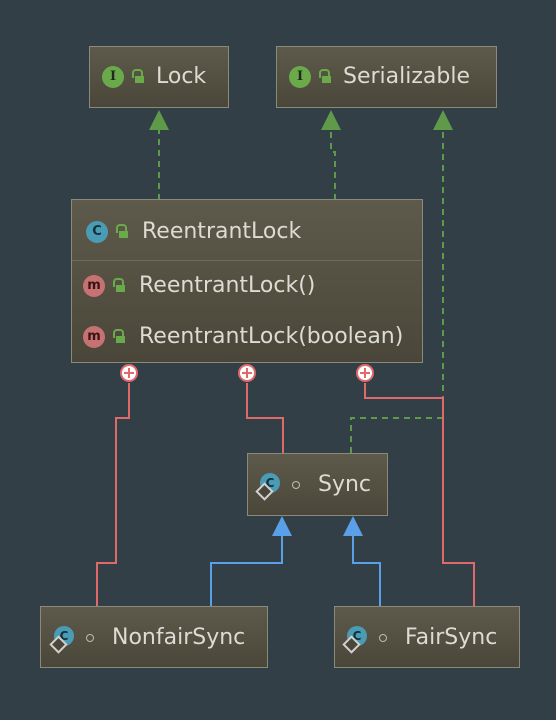 This screenshot has width=556, height=720. Describe the element at coordinates (265, 418) in the screenshot. I see `edge-inner-sync` at that location.